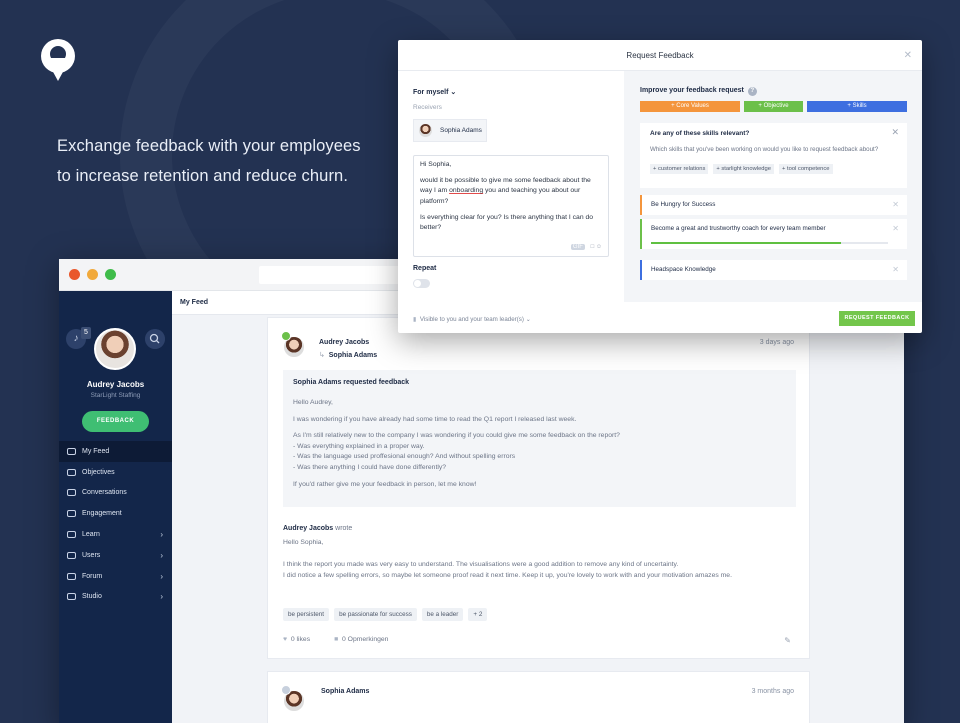 Image resolution: width=960 pixels, height=723 pixels. Describe the element at coordinates (91, 535) in the screenshot. I see `sidebar-item-label: Learn` at that location.